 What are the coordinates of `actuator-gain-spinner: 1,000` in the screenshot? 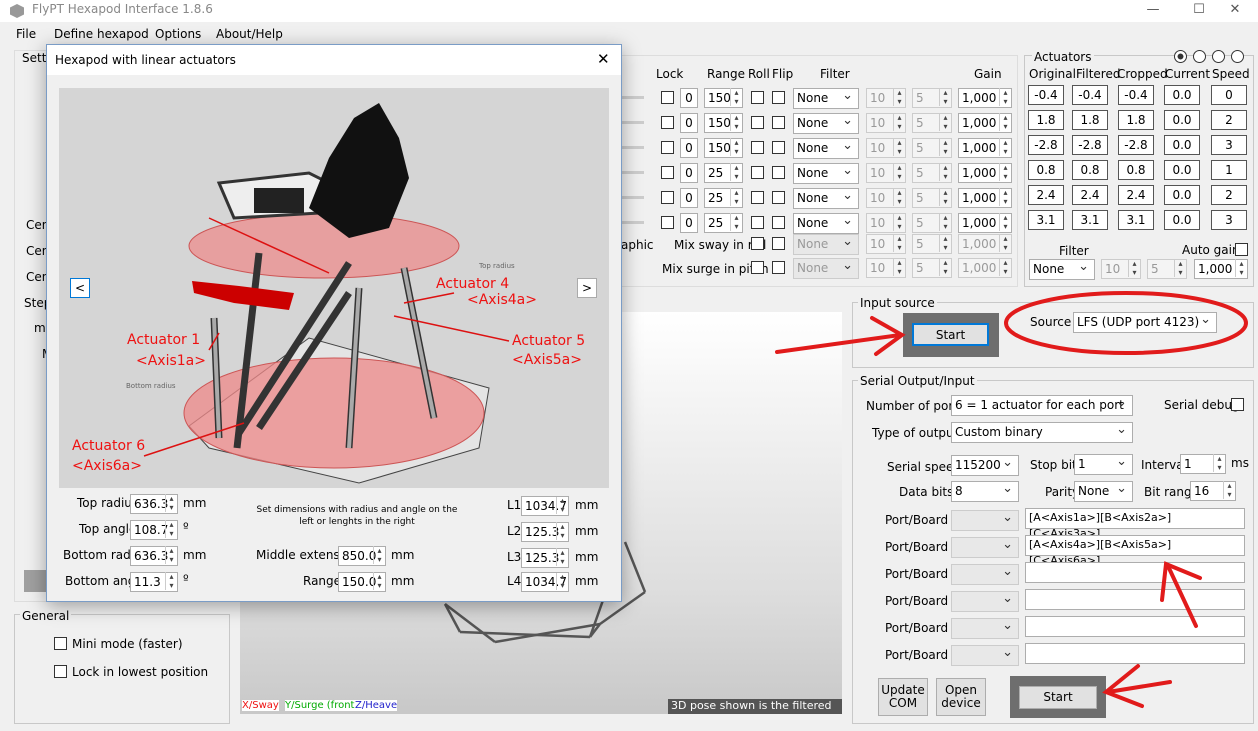 It's located at (1221, 269).